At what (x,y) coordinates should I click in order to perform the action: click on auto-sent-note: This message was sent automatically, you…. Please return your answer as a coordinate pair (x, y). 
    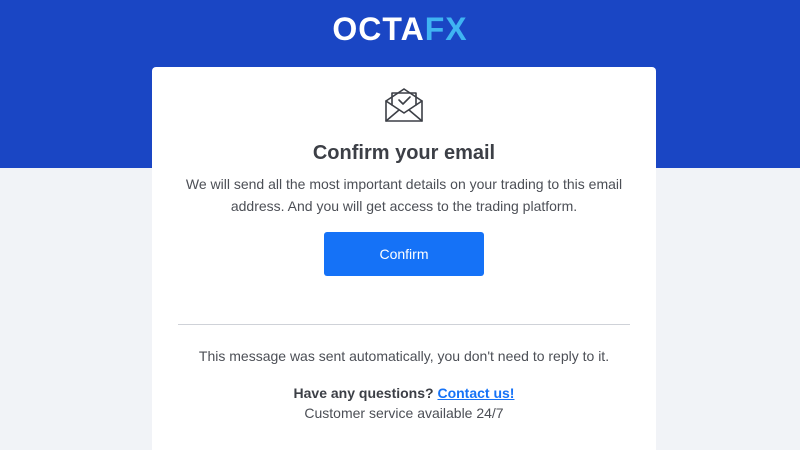
    Looking at the image, I should click on (404, 356).